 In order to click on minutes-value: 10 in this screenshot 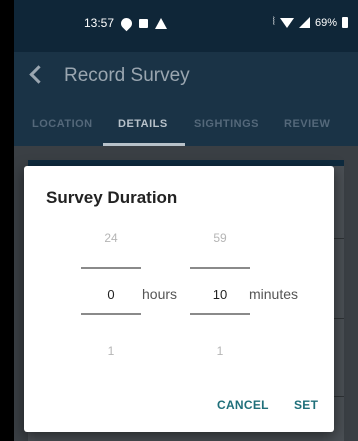, I will do `click(220, 294)`.